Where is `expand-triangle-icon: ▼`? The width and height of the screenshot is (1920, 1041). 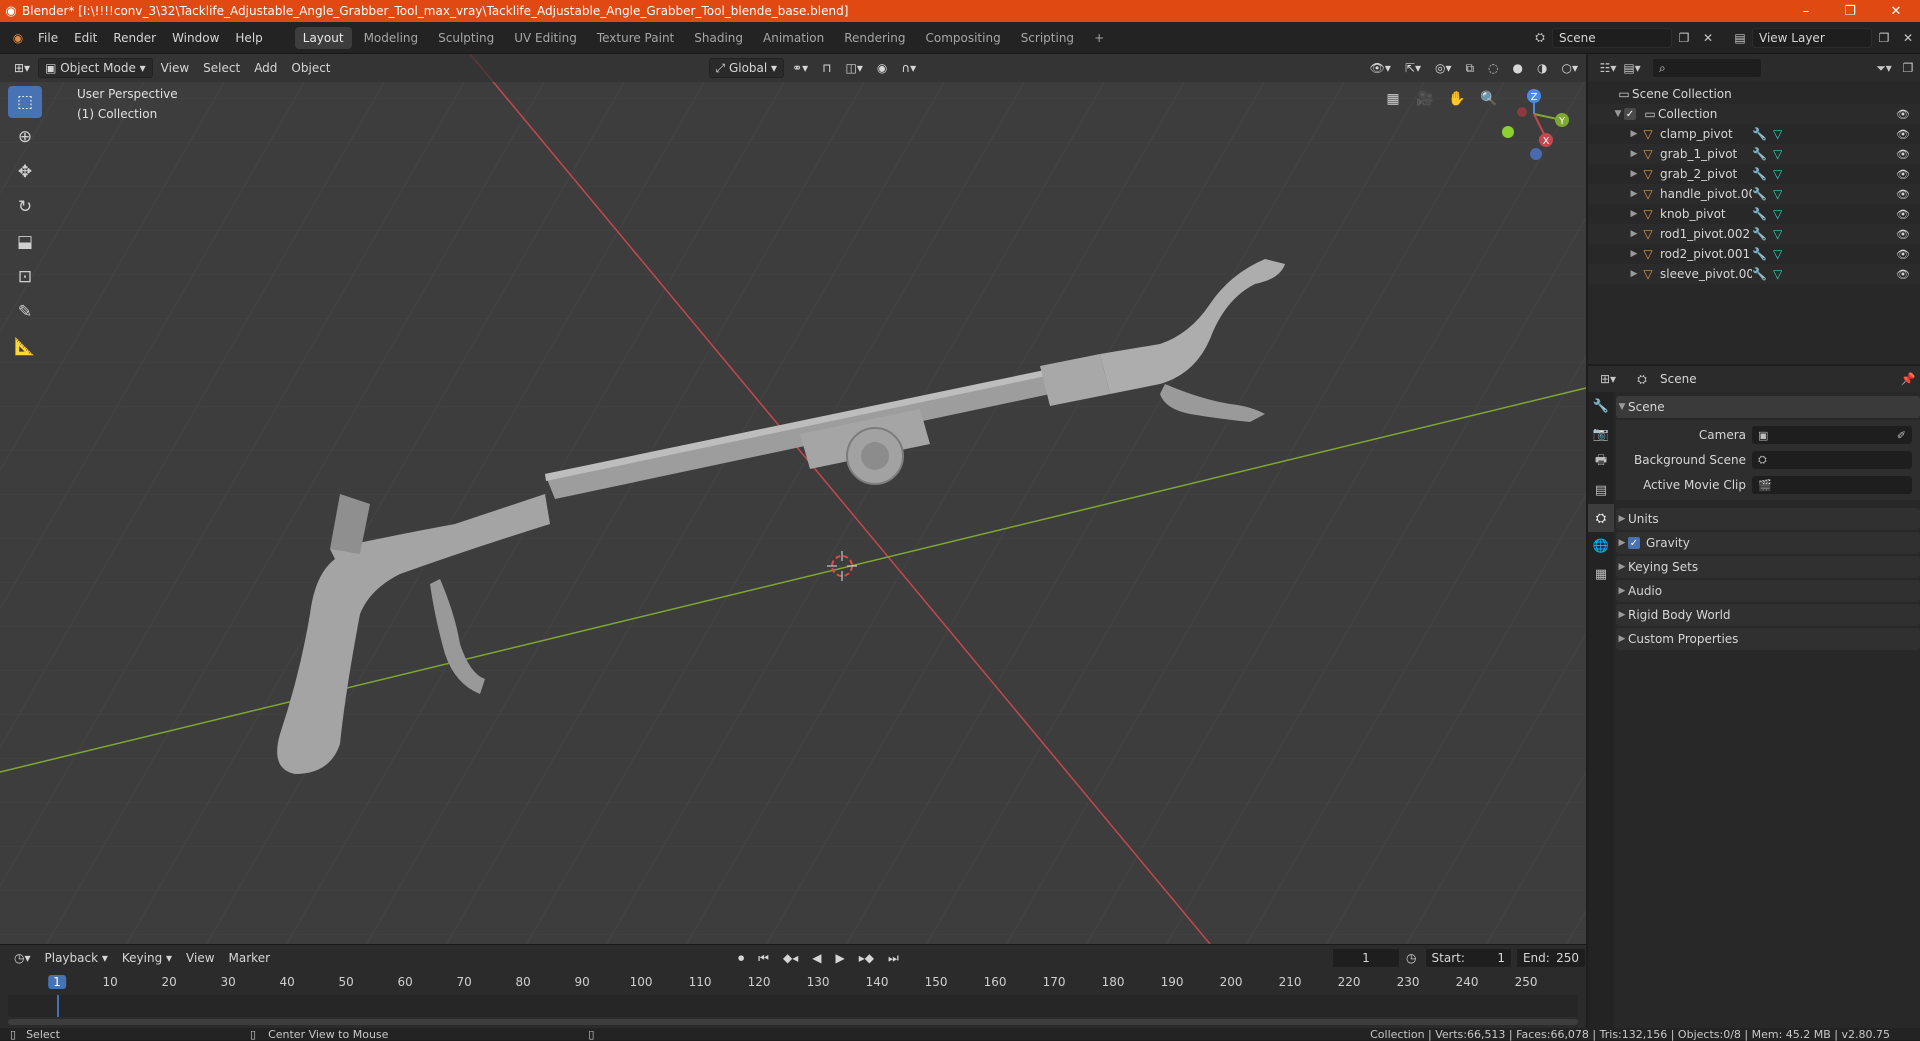 expand-triangle-icon: ▼ is located at coordinates (1618, 114).